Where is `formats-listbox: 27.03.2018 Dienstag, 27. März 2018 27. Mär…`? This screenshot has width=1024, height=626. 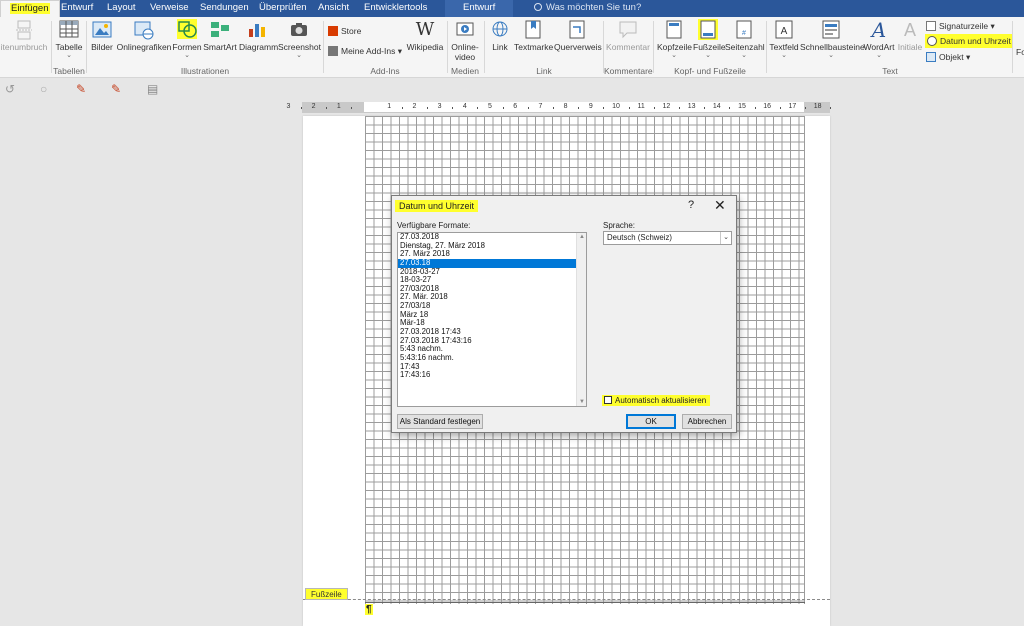
formats-listbox: 27.03.2018 Dienstag, 27. März 2018 27. Mär… is located at coordinates (492, 319).